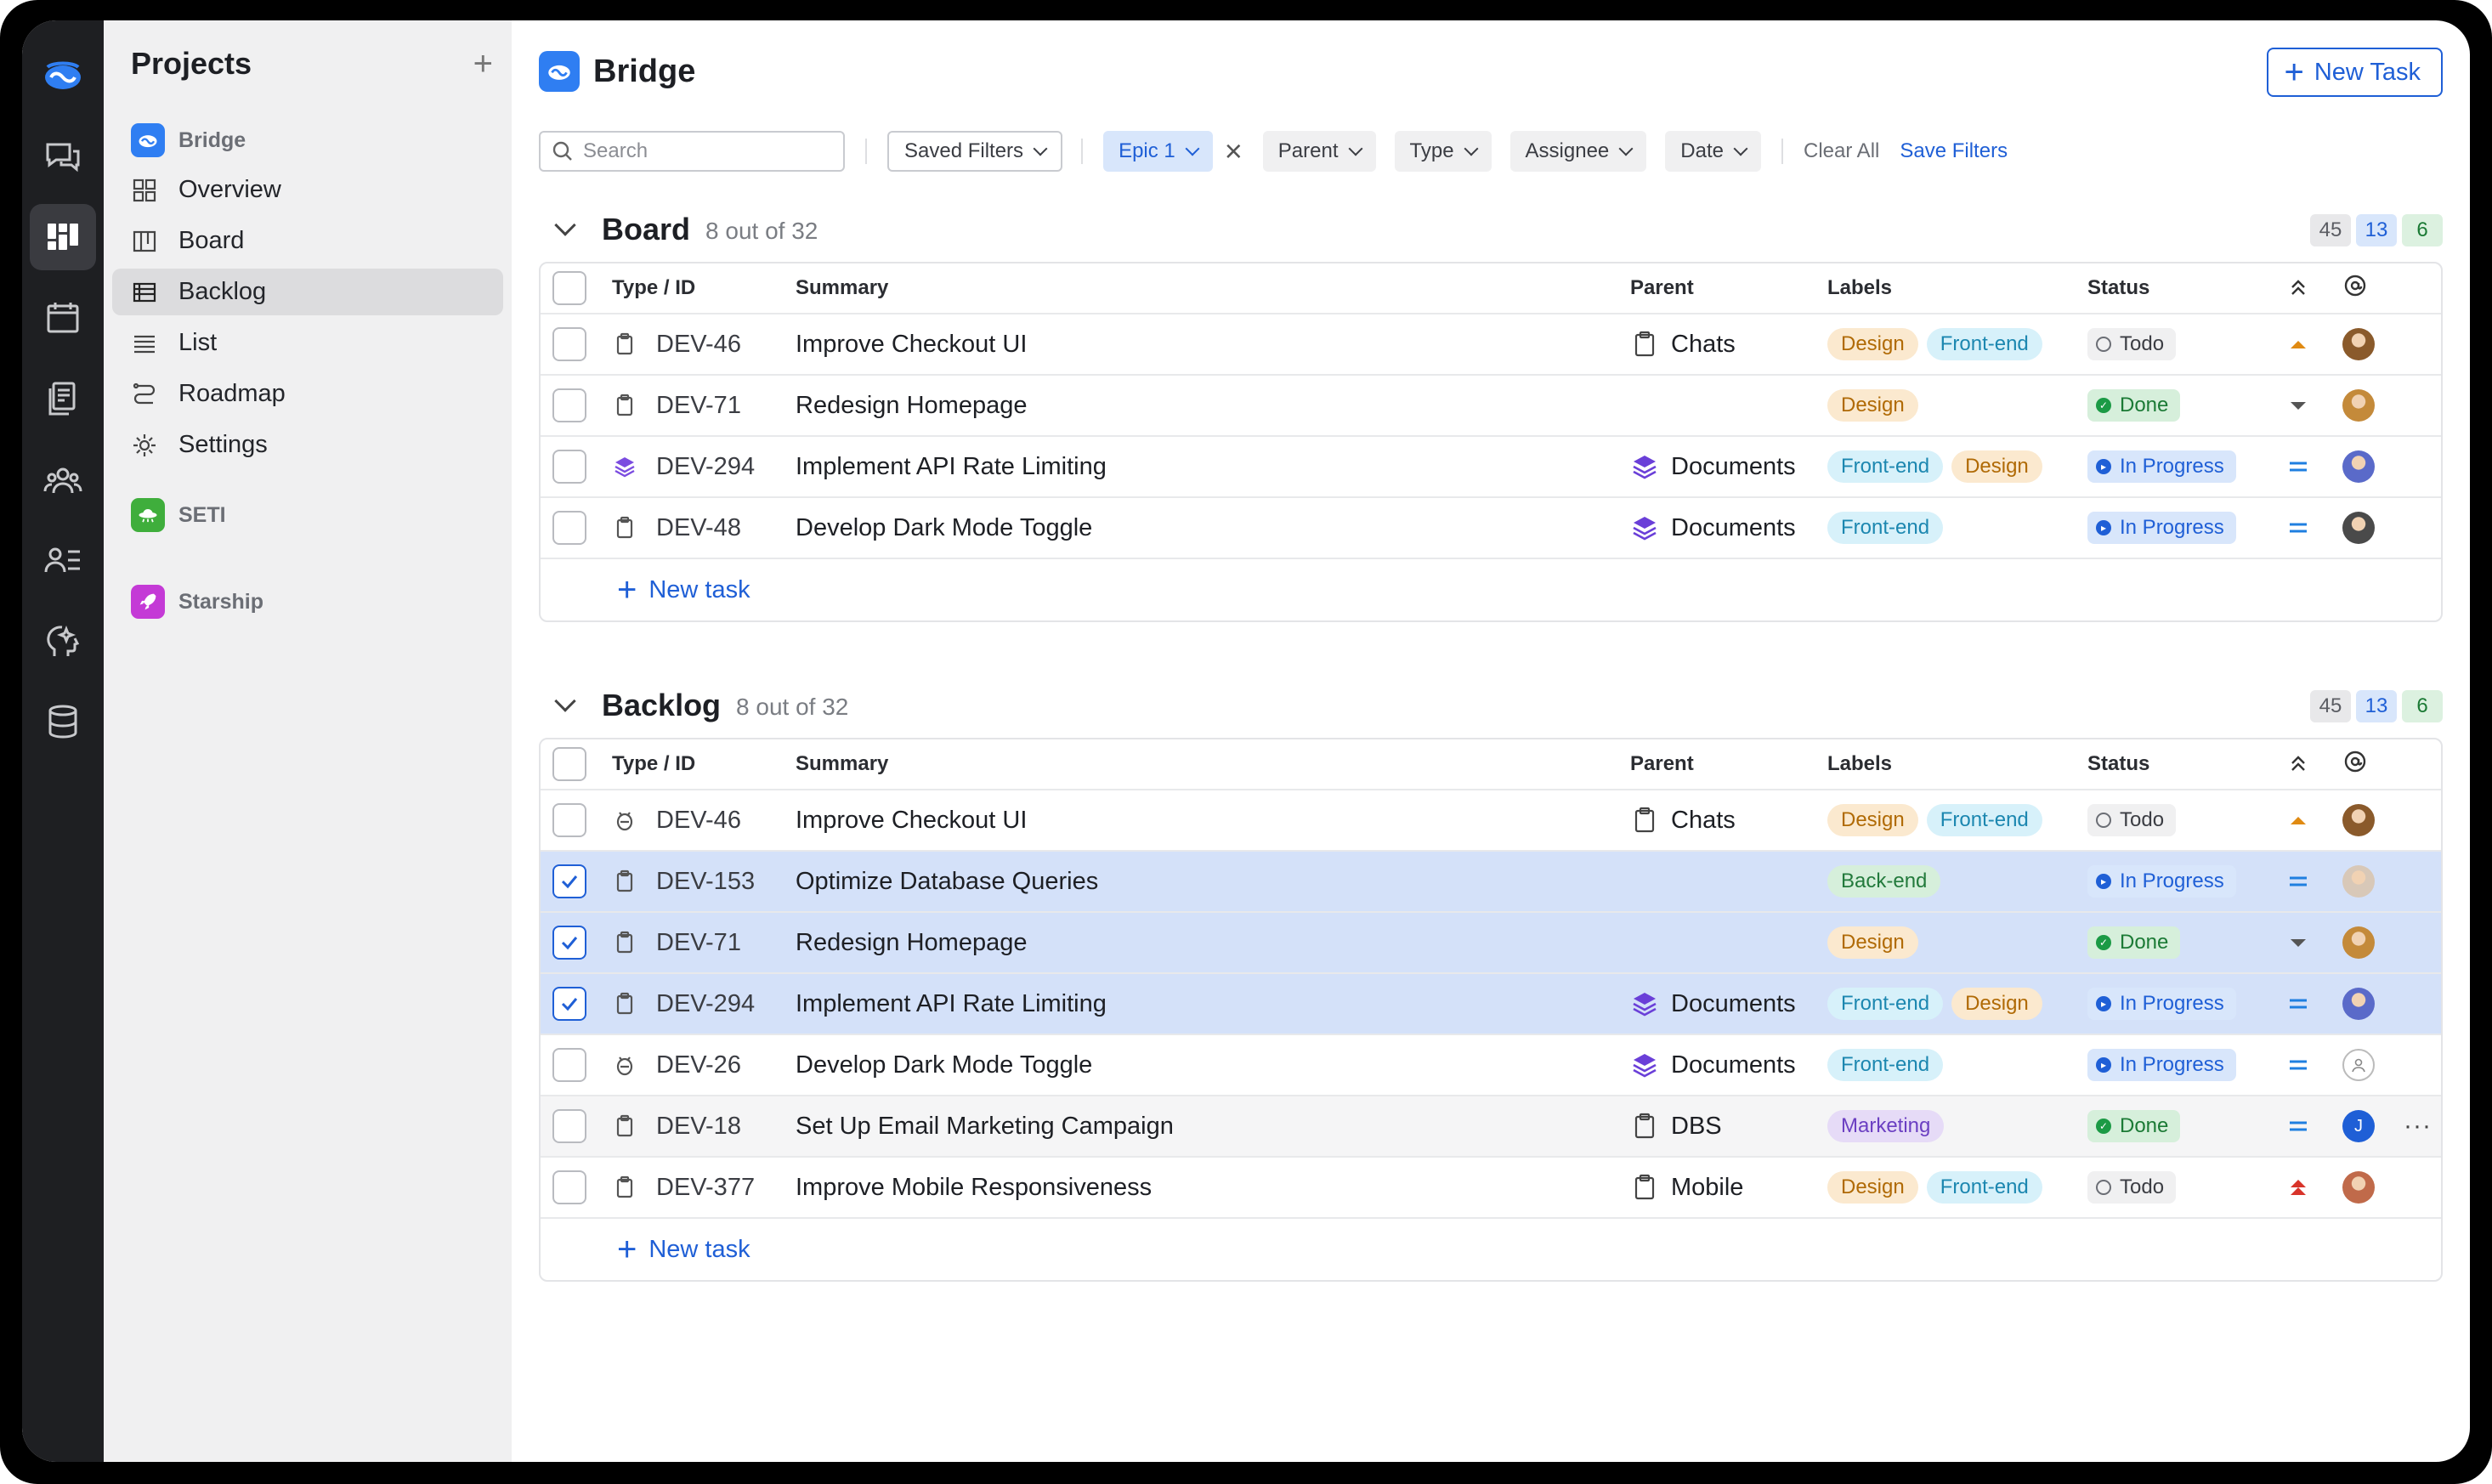  Describe the element at coordinates (705, 882) in the screenshot. I see `task-id: DEV-153` at that location.